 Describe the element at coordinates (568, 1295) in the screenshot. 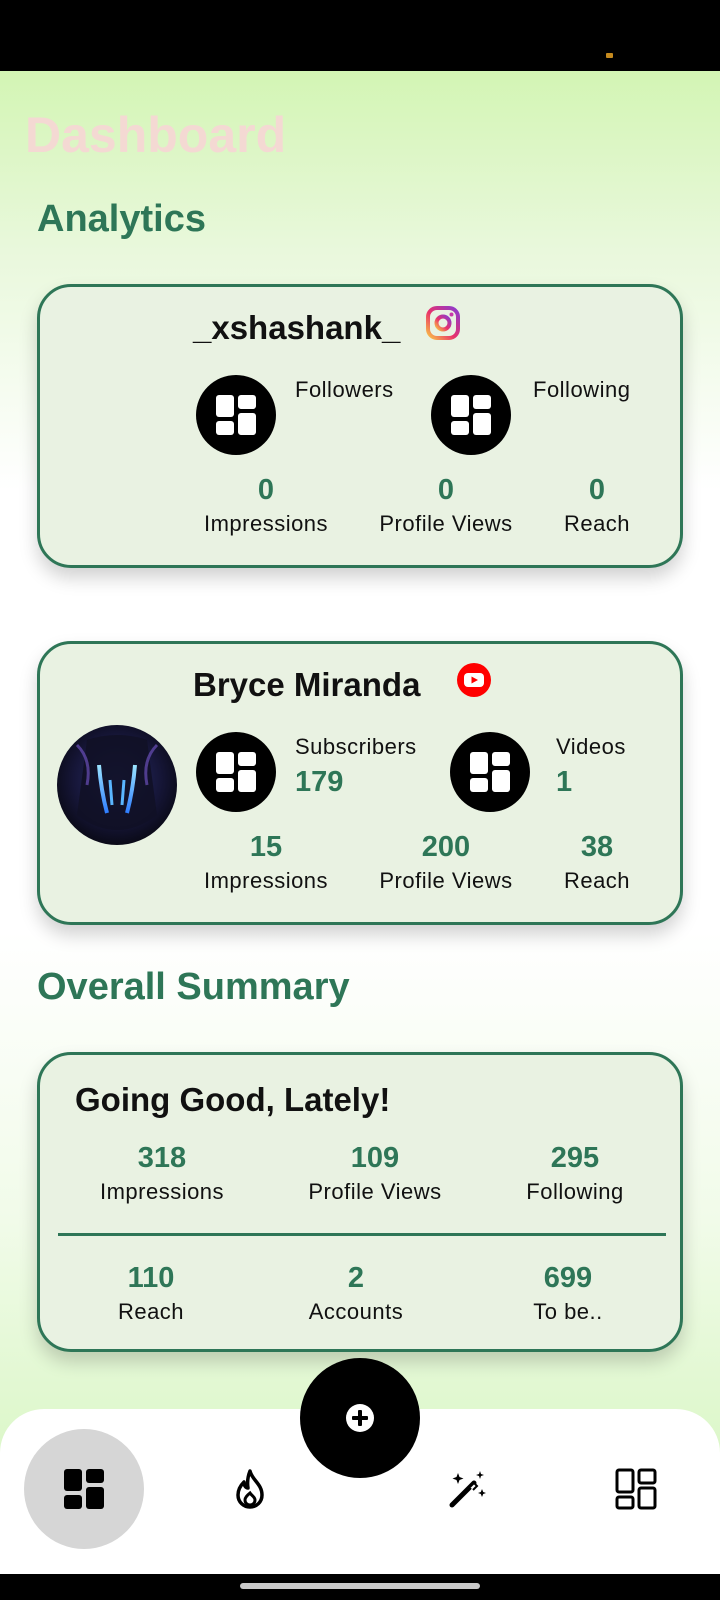

I see `summary-to-be: 699 To be..` at that location.